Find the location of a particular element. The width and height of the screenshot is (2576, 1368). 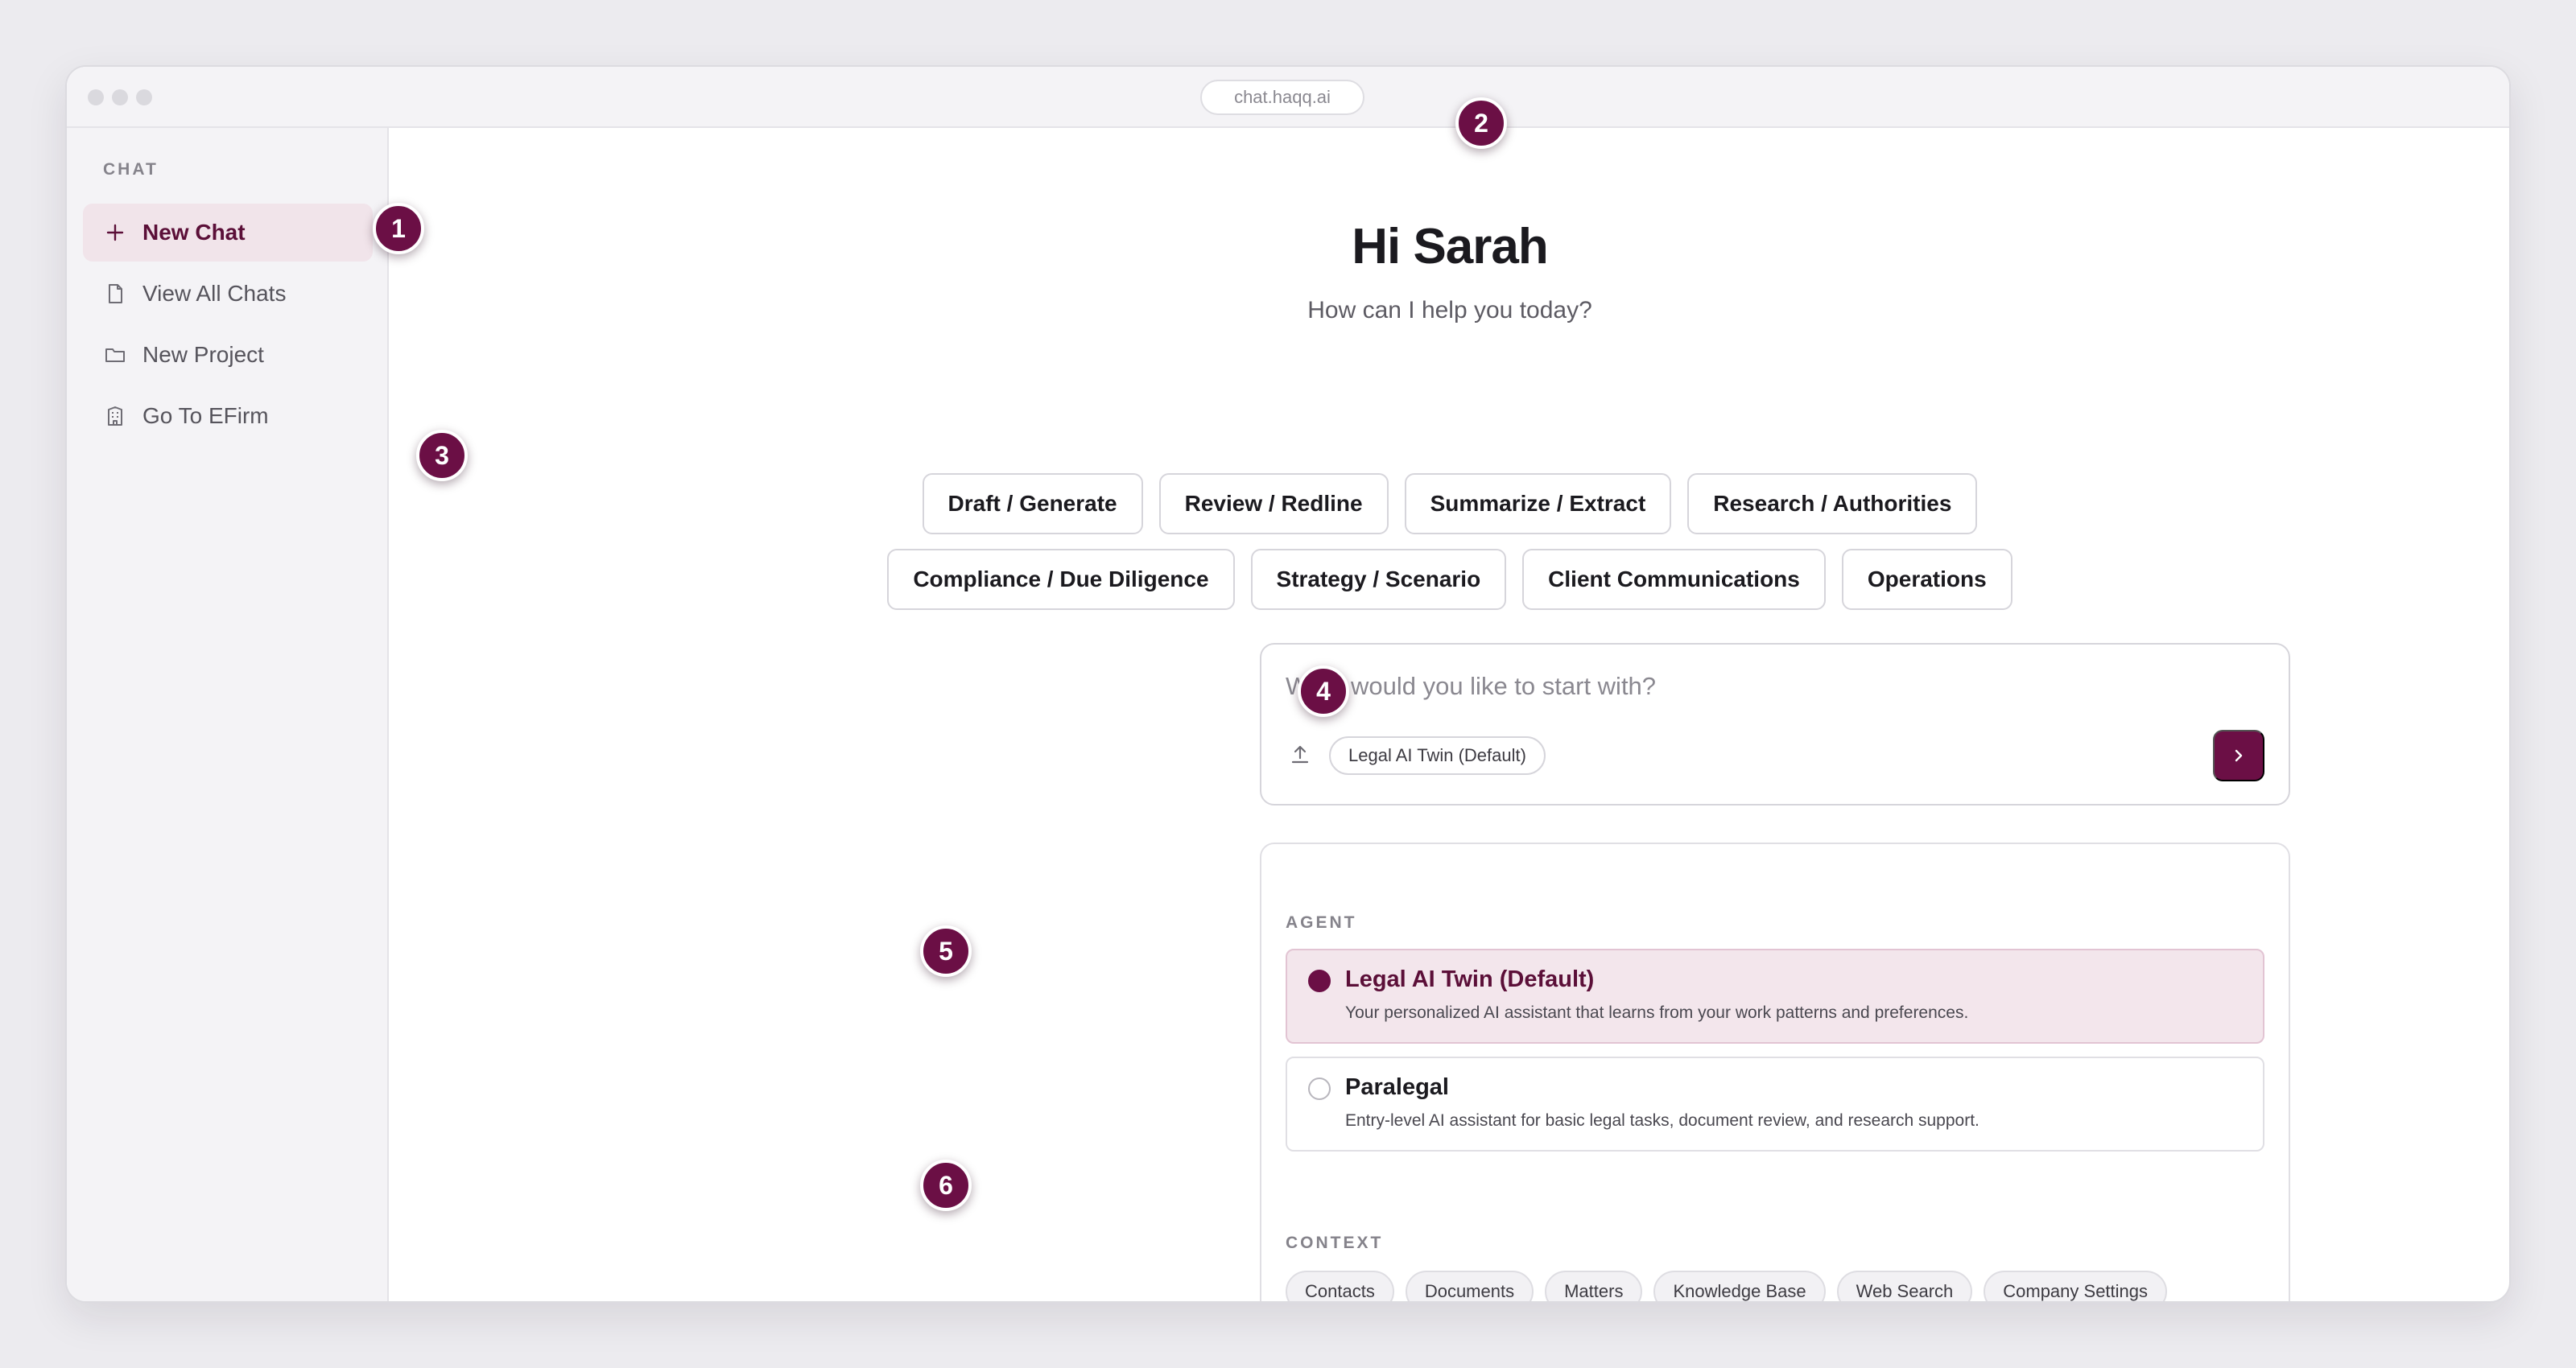

chat-composer: Legal AI Twin (Default) is located at coordinates (1775, 724).